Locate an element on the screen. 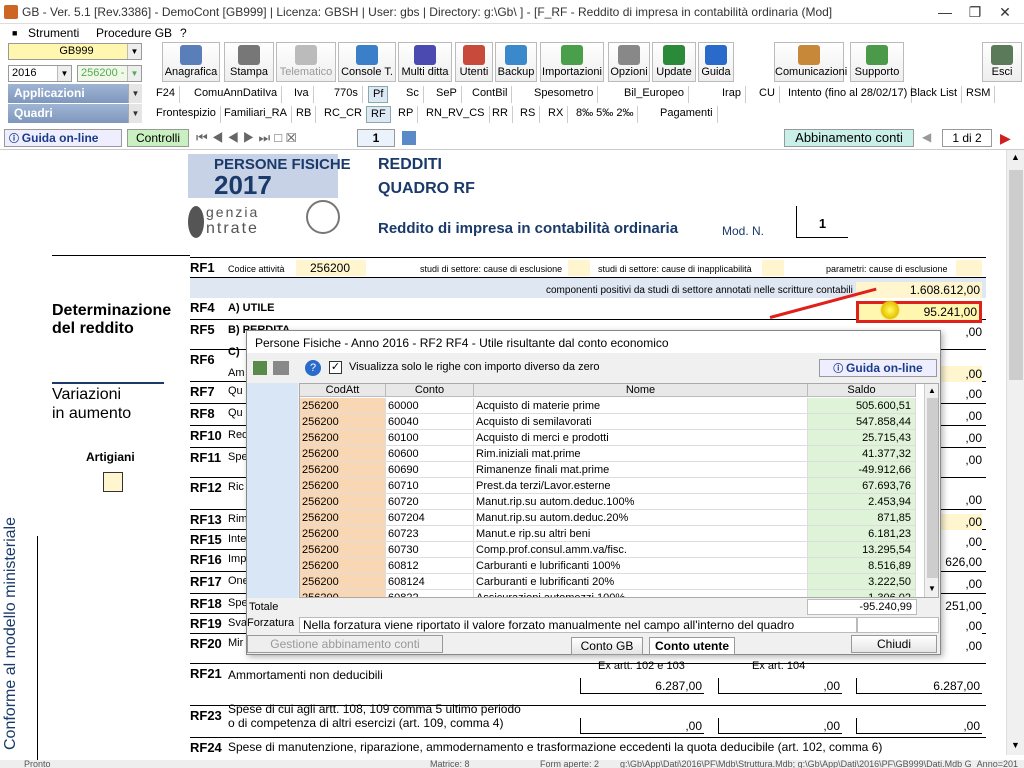 This screenshot has height=768, width=1024. rf21-field-3: 6.287,00 is located at coordinates (919, 686).